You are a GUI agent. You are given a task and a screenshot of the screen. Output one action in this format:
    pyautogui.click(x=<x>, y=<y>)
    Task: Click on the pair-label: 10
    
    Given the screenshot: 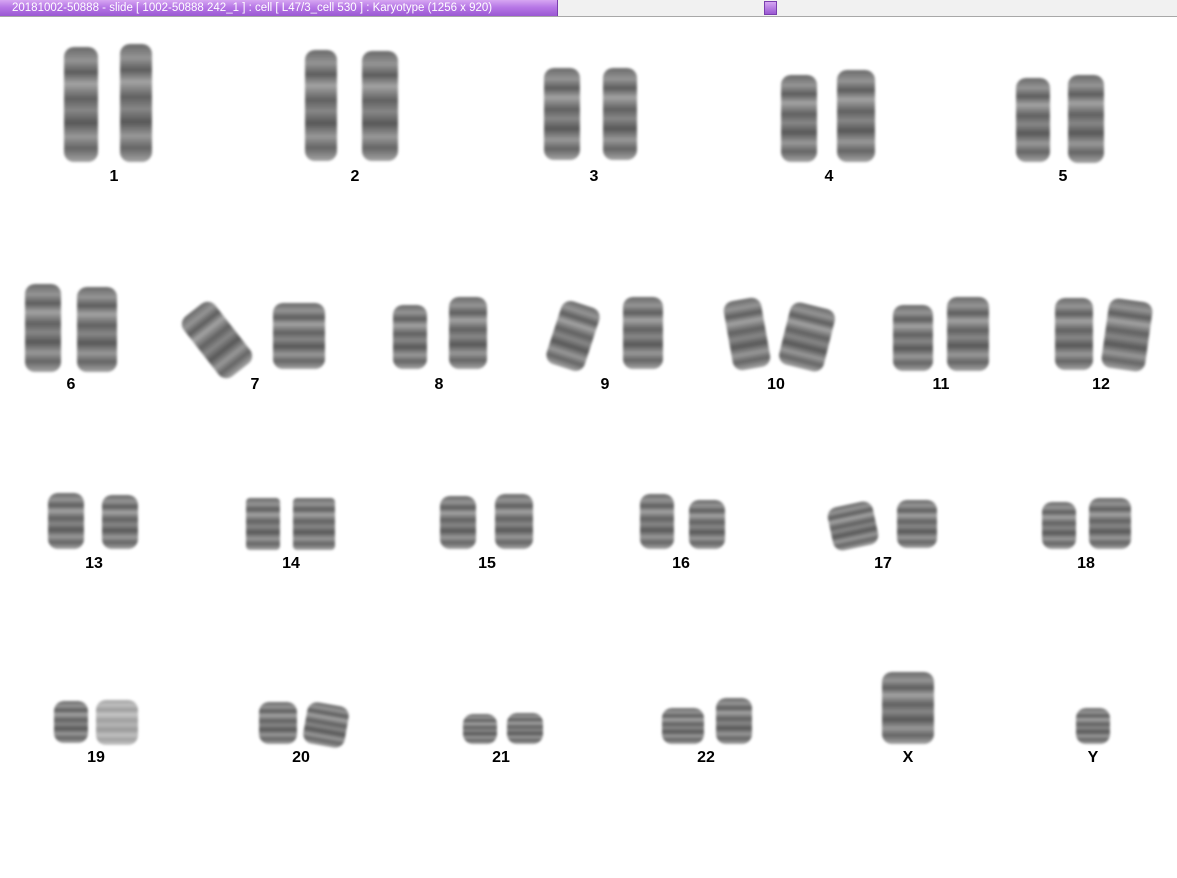 What is the action you would take?
    pyautogui.click(x=776, y=384)
    